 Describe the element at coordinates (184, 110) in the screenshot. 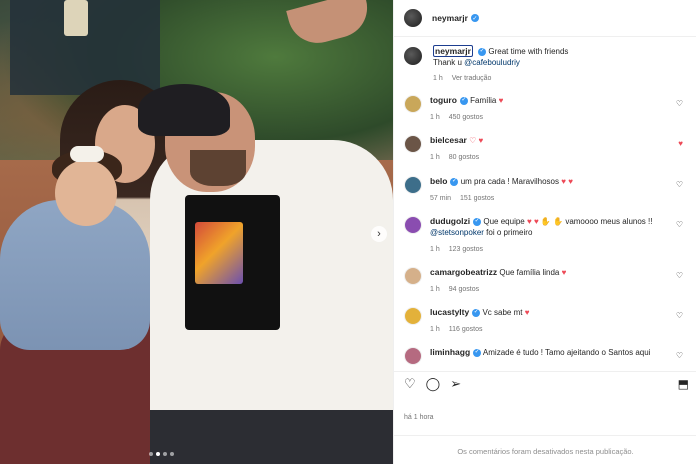

I see `black-cap` at that location.